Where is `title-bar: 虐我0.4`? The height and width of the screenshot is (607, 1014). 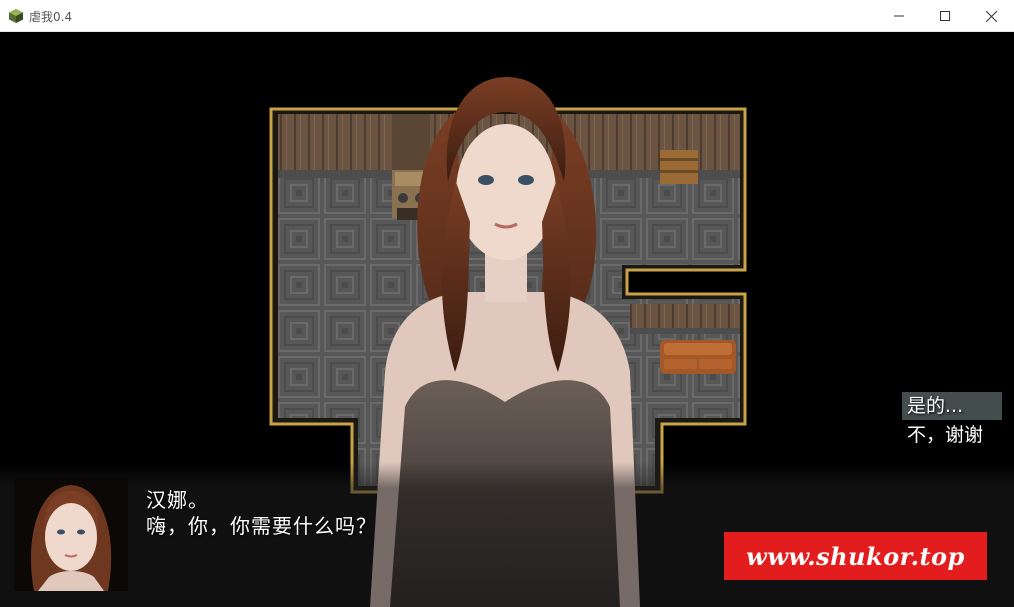 title-bar: 虐我0.4 is located at coordinates (507, 16).